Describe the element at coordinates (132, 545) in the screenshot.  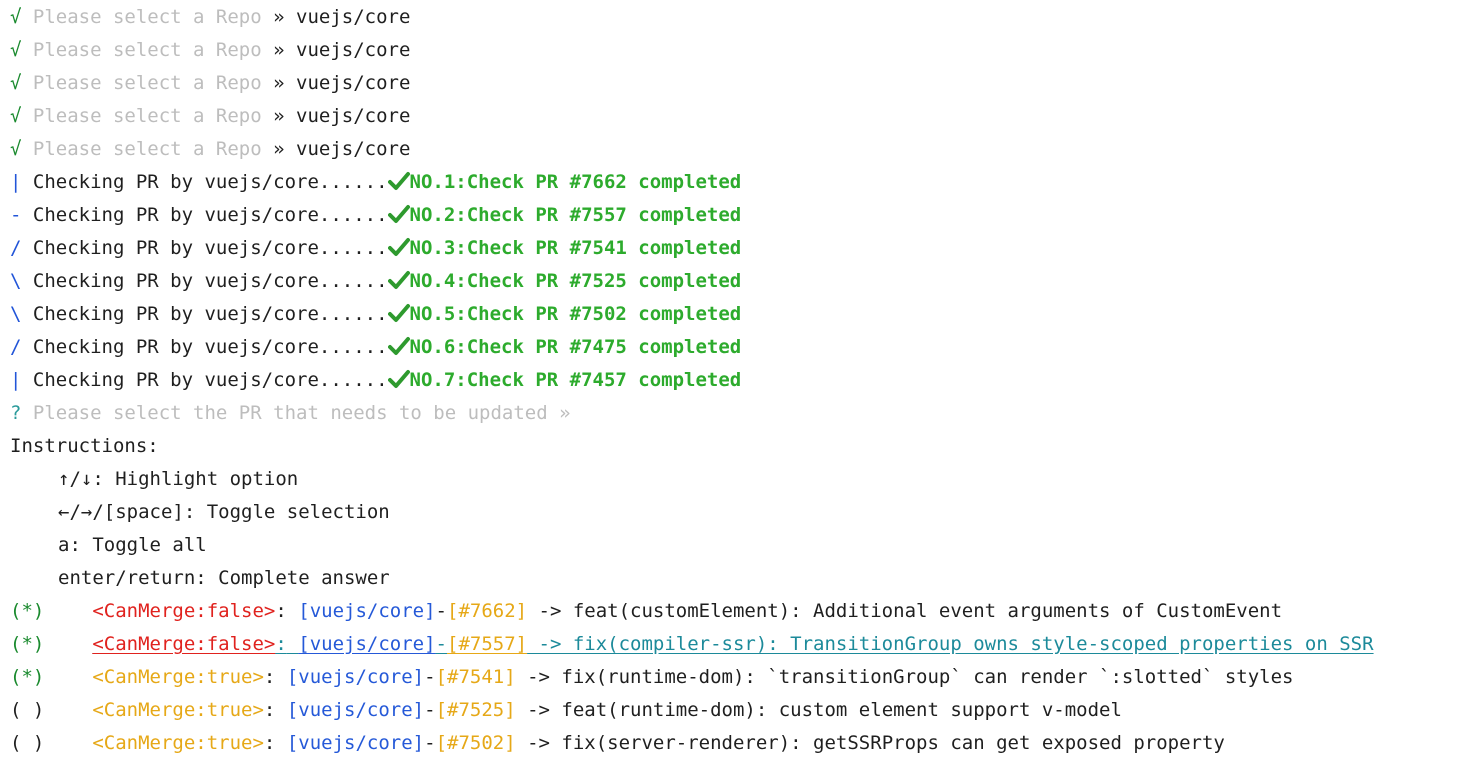
I see `instruction-item: a: Toggle all` at that location.